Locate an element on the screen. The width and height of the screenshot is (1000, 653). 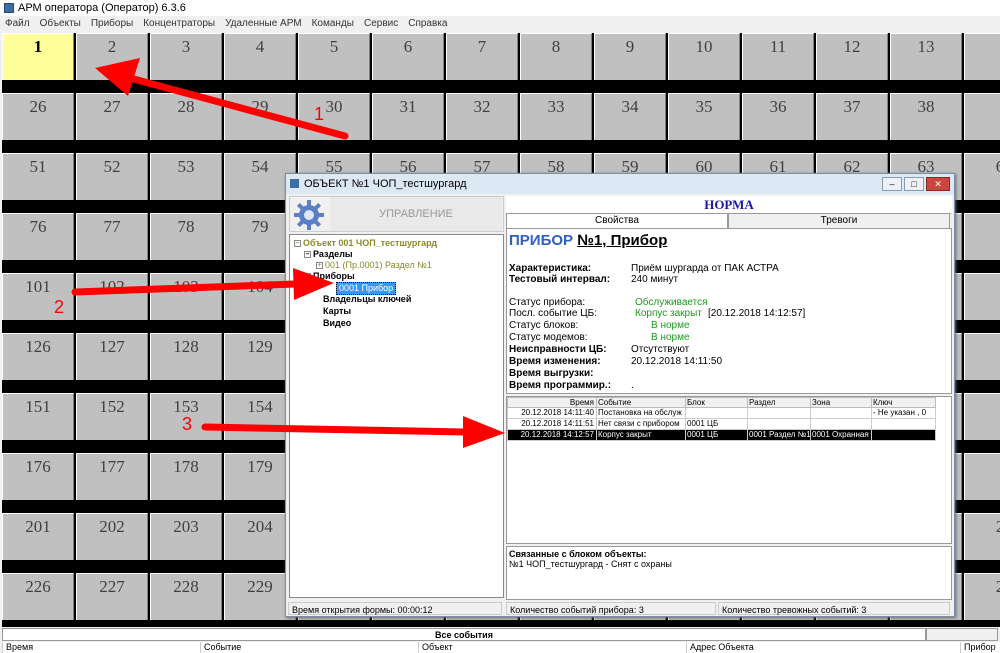
object-tile: 126 is located at coordinates (38, 356).